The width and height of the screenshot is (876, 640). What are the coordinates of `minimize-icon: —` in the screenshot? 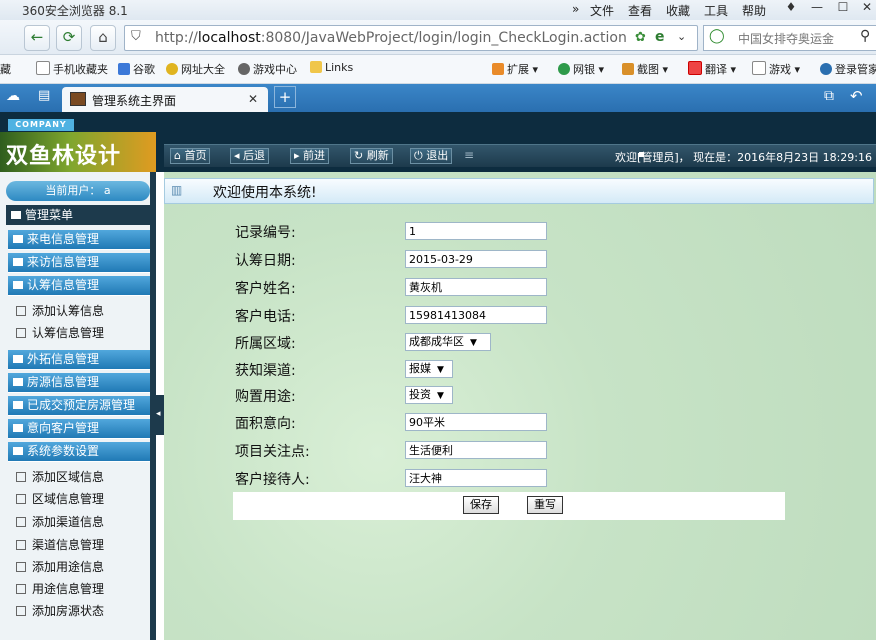 It's located at (817, 9).